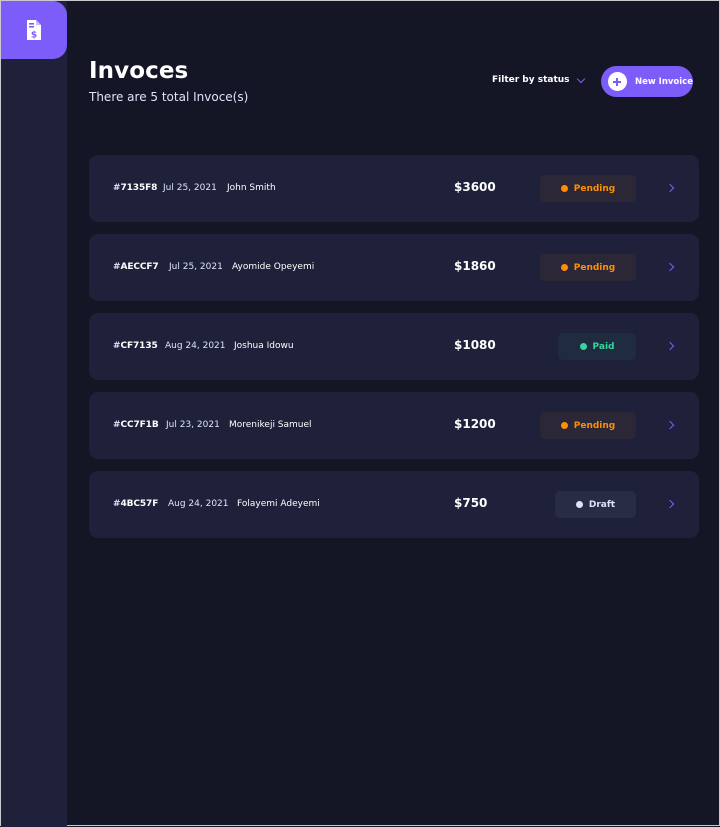 The width and height of the screenshot is (720, 827). Describe the element at coordinates (251, 188) in the screenshot. I see `invoice-client-name: John Smith` at that location.